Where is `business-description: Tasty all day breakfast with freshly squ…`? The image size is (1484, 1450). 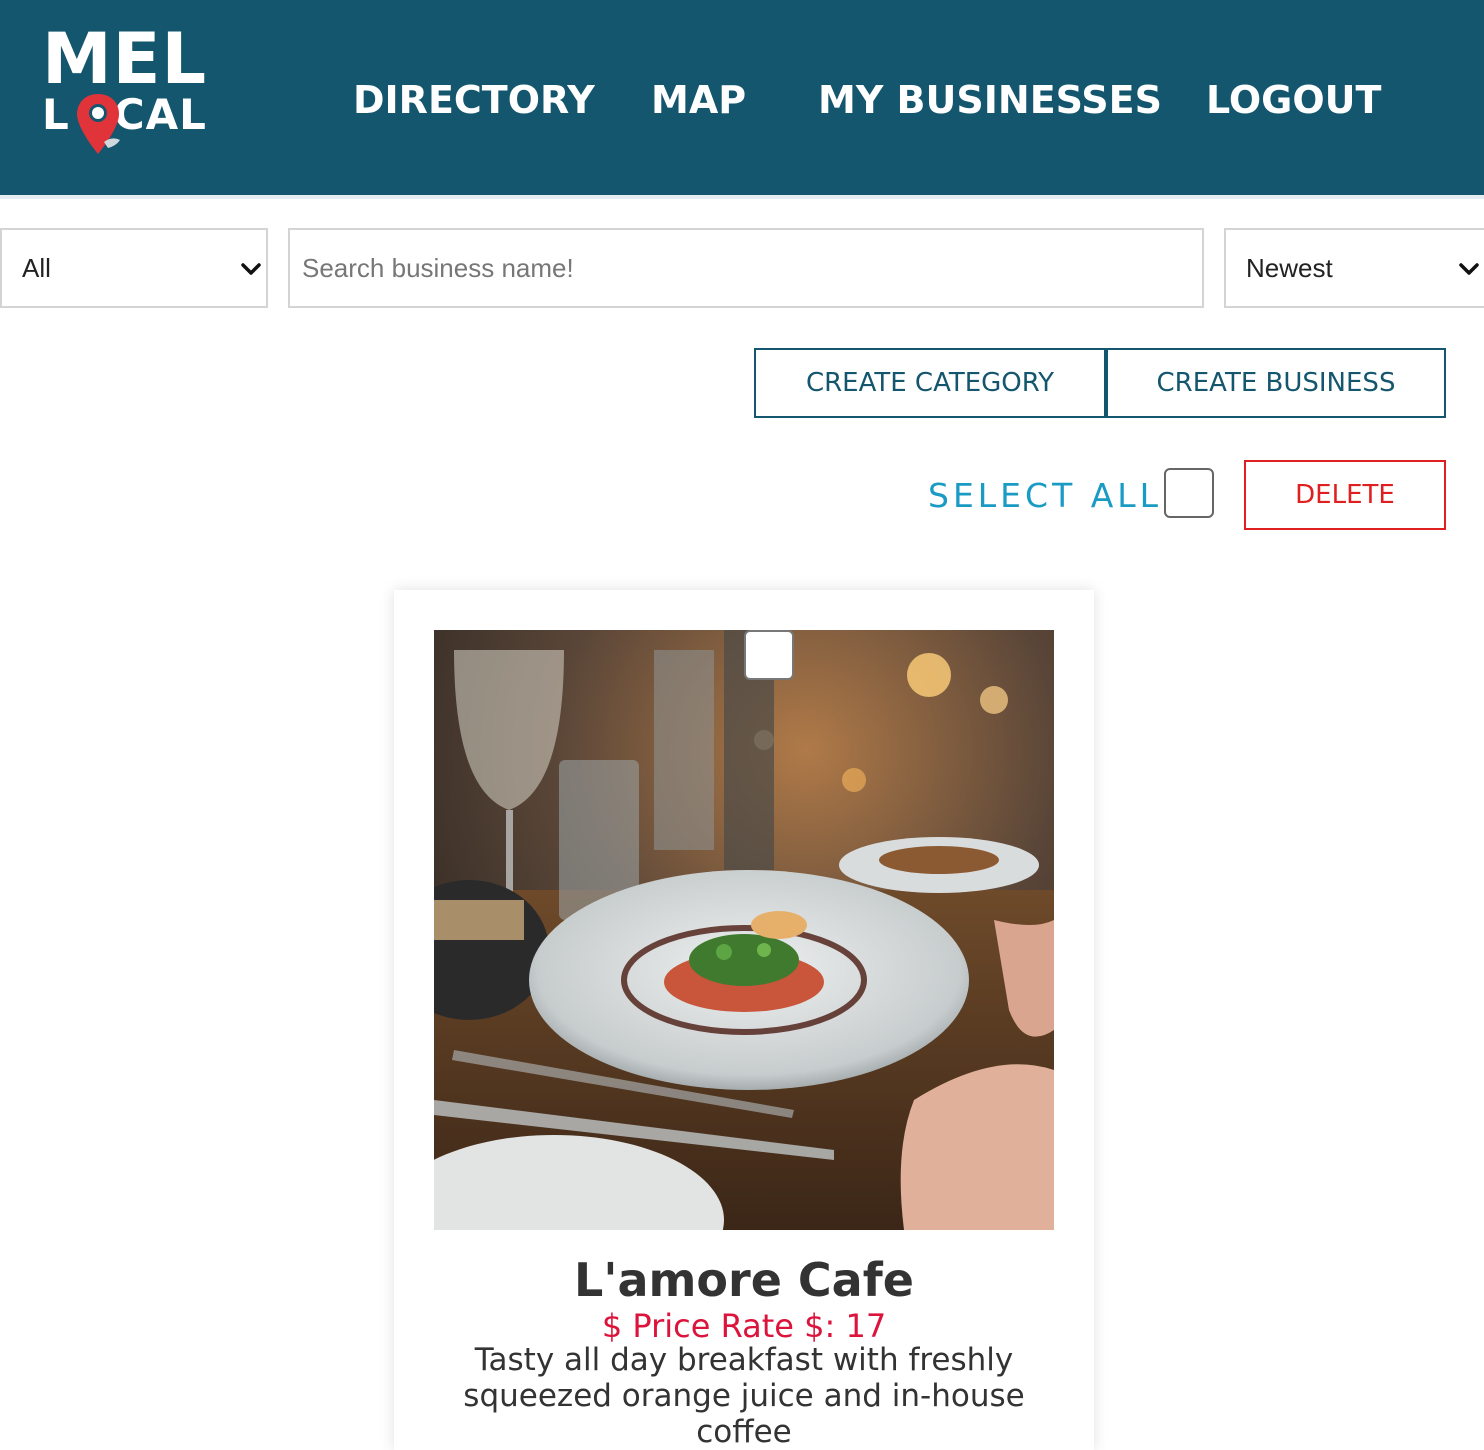
business-description: Tasty all day breakfast with freshly squ… is located at coordinates (744, 1396).